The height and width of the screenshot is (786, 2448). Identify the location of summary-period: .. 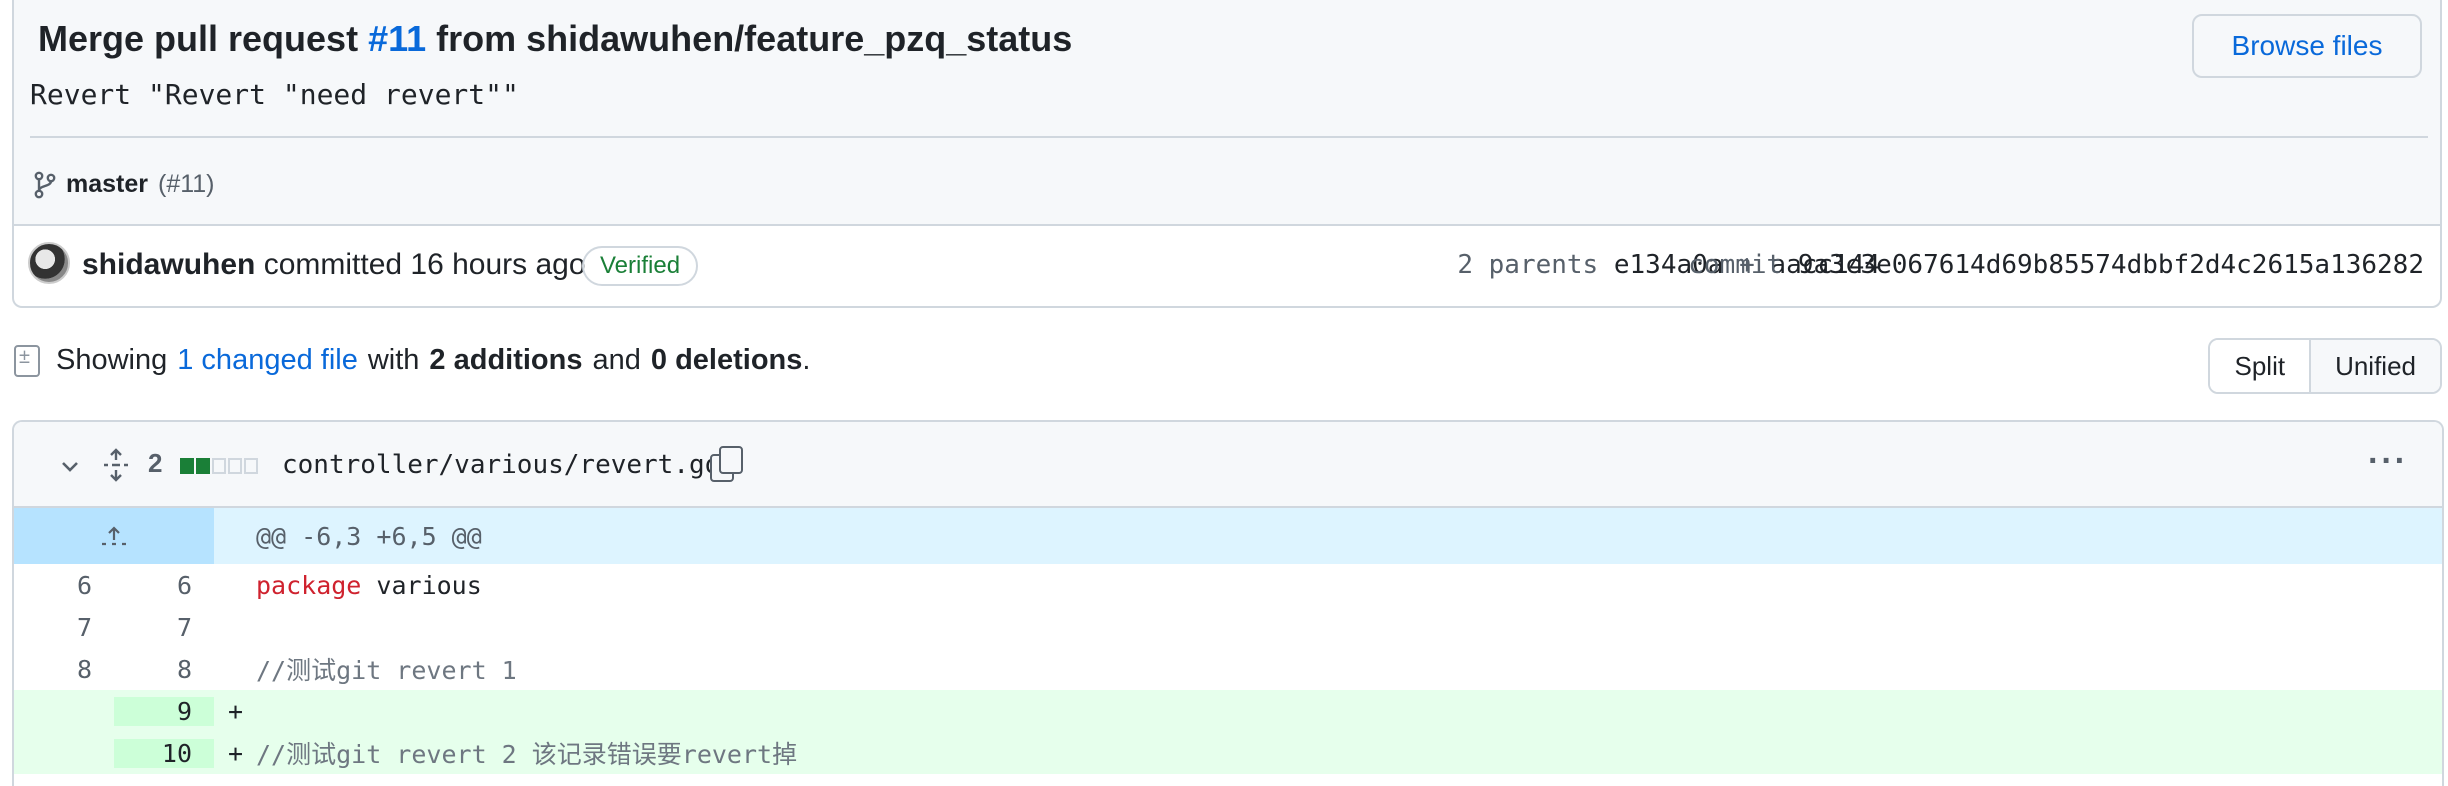
(806, 360).